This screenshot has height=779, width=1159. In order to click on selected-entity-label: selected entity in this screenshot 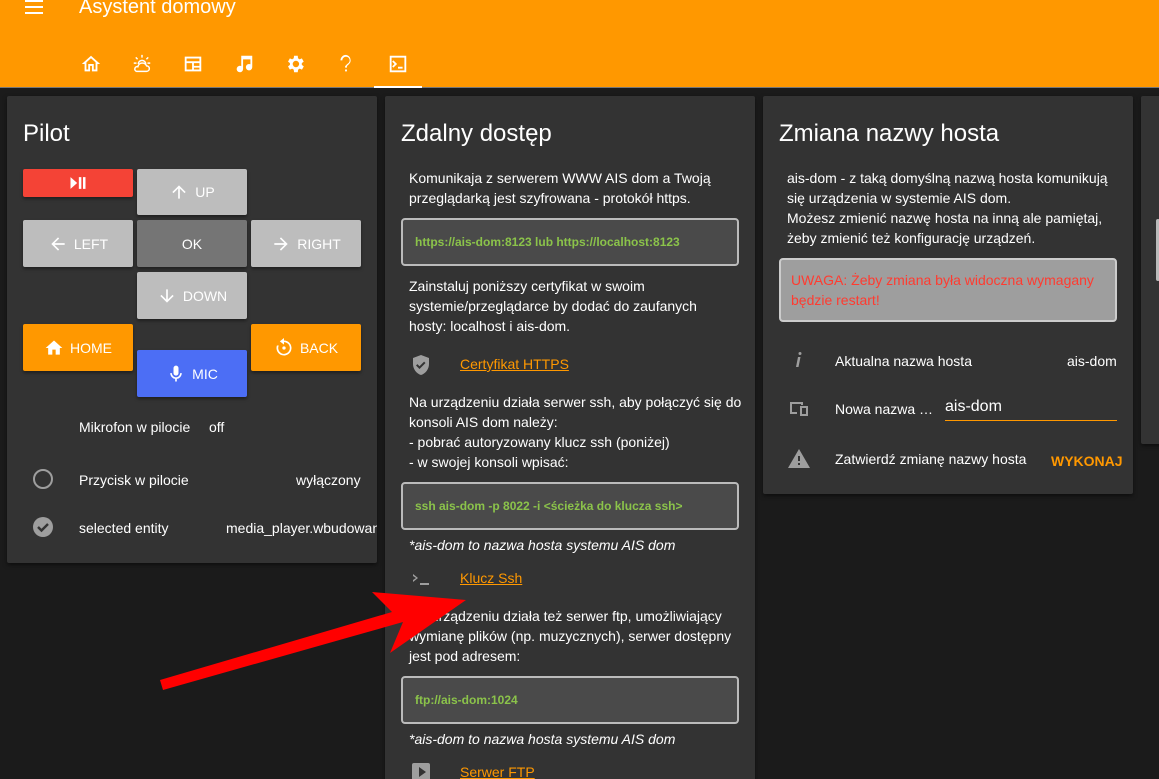, I will do `click(124, 528)`.